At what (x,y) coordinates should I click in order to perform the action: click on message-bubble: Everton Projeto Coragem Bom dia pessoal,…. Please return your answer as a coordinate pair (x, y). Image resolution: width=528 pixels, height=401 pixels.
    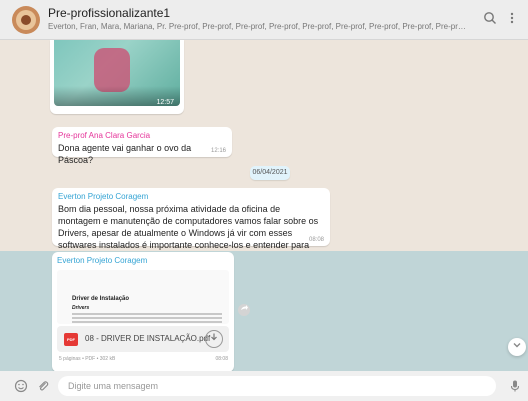
    Looking at the image, I should click on (191, 225).